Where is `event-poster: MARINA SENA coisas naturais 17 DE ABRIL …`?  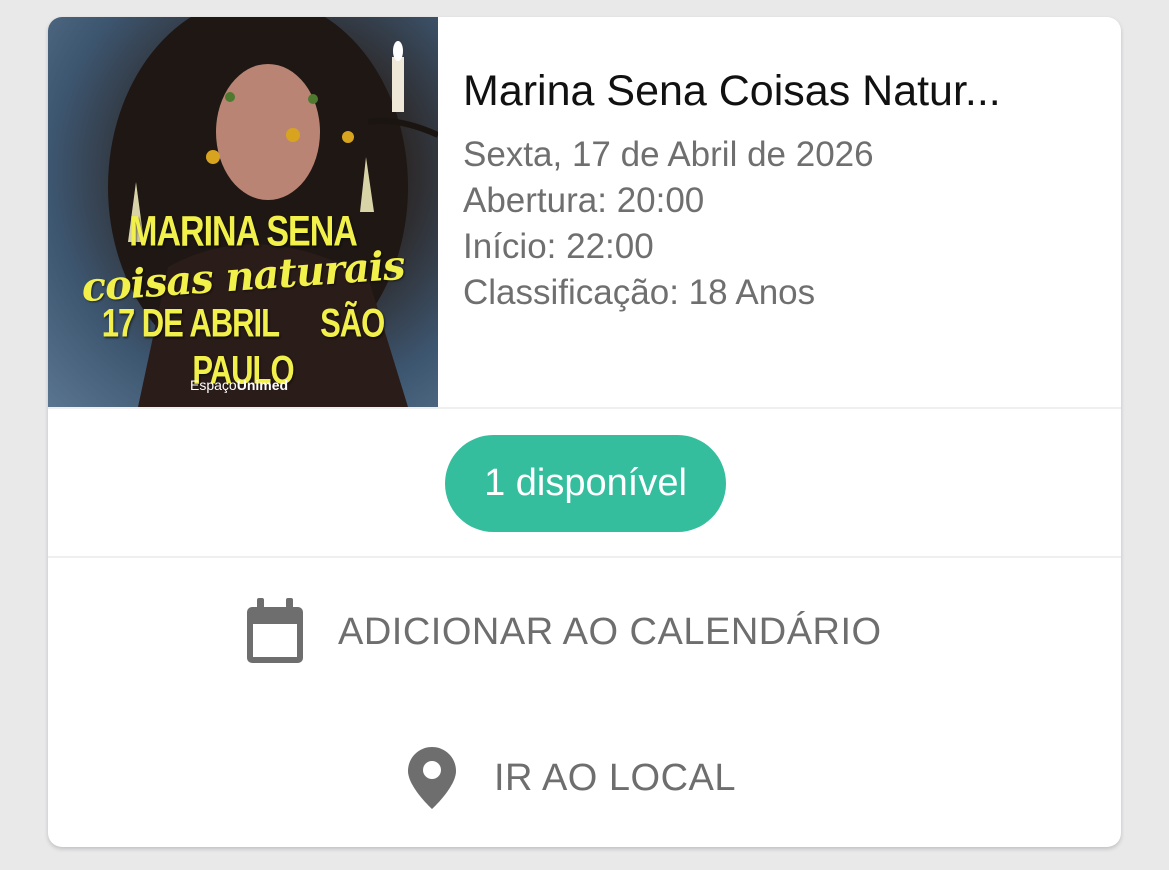
event-poster: MARINA SENA coisas naturais 17 DE ABRIL … is located at coordinates (243, 212).